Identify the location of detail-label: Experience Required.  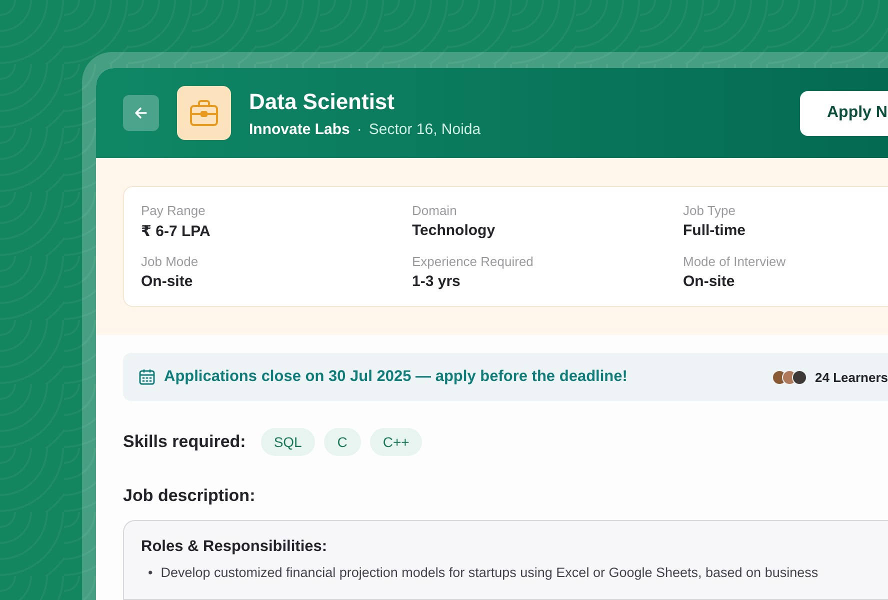
(473, 261).